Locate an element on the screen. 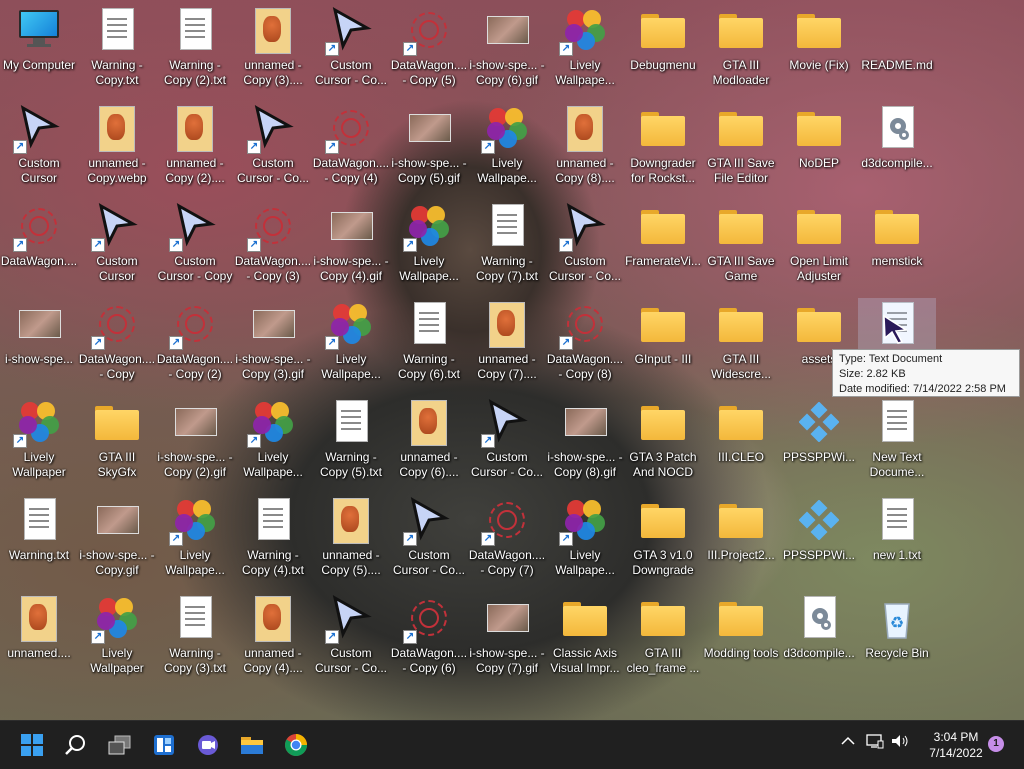  desktop-icon-rose: ↗ DataWagon.... - Copy (3) is located at coordinates (273, 246).